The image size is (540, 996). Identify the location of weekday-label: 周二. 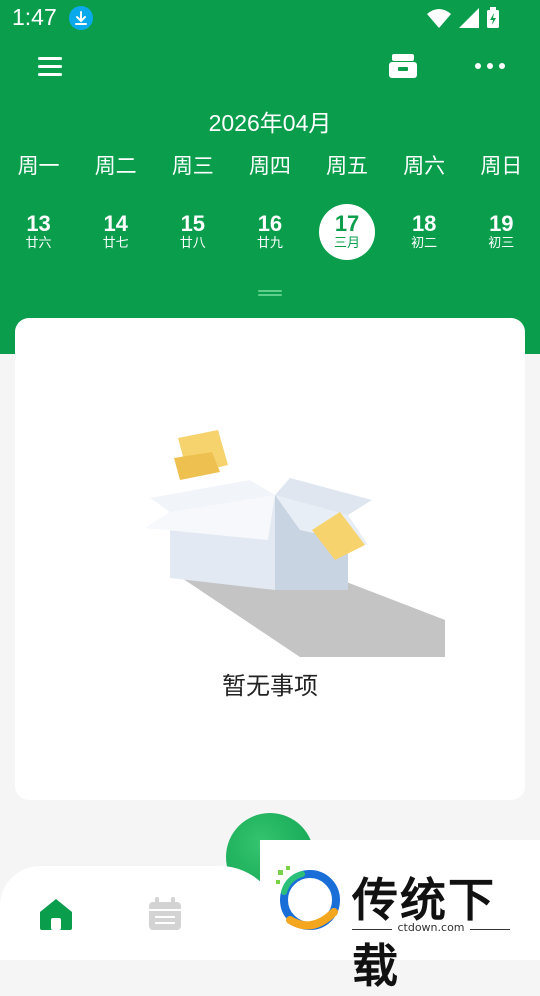
(115, 166).